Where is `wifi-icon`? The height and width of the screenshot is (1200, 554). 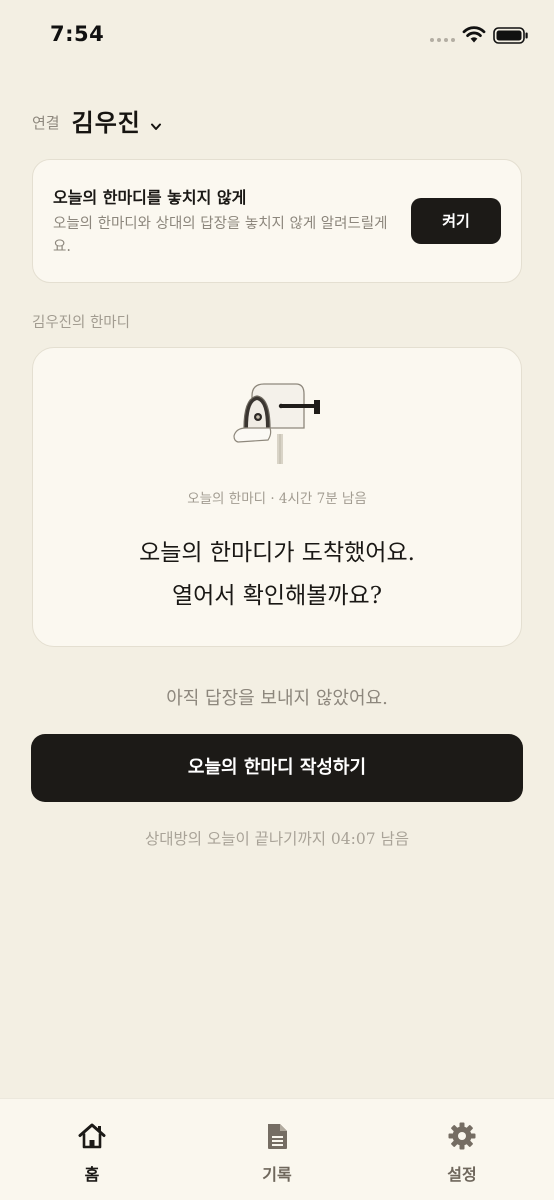 wifi-icon is located at coordinates (474, 34).